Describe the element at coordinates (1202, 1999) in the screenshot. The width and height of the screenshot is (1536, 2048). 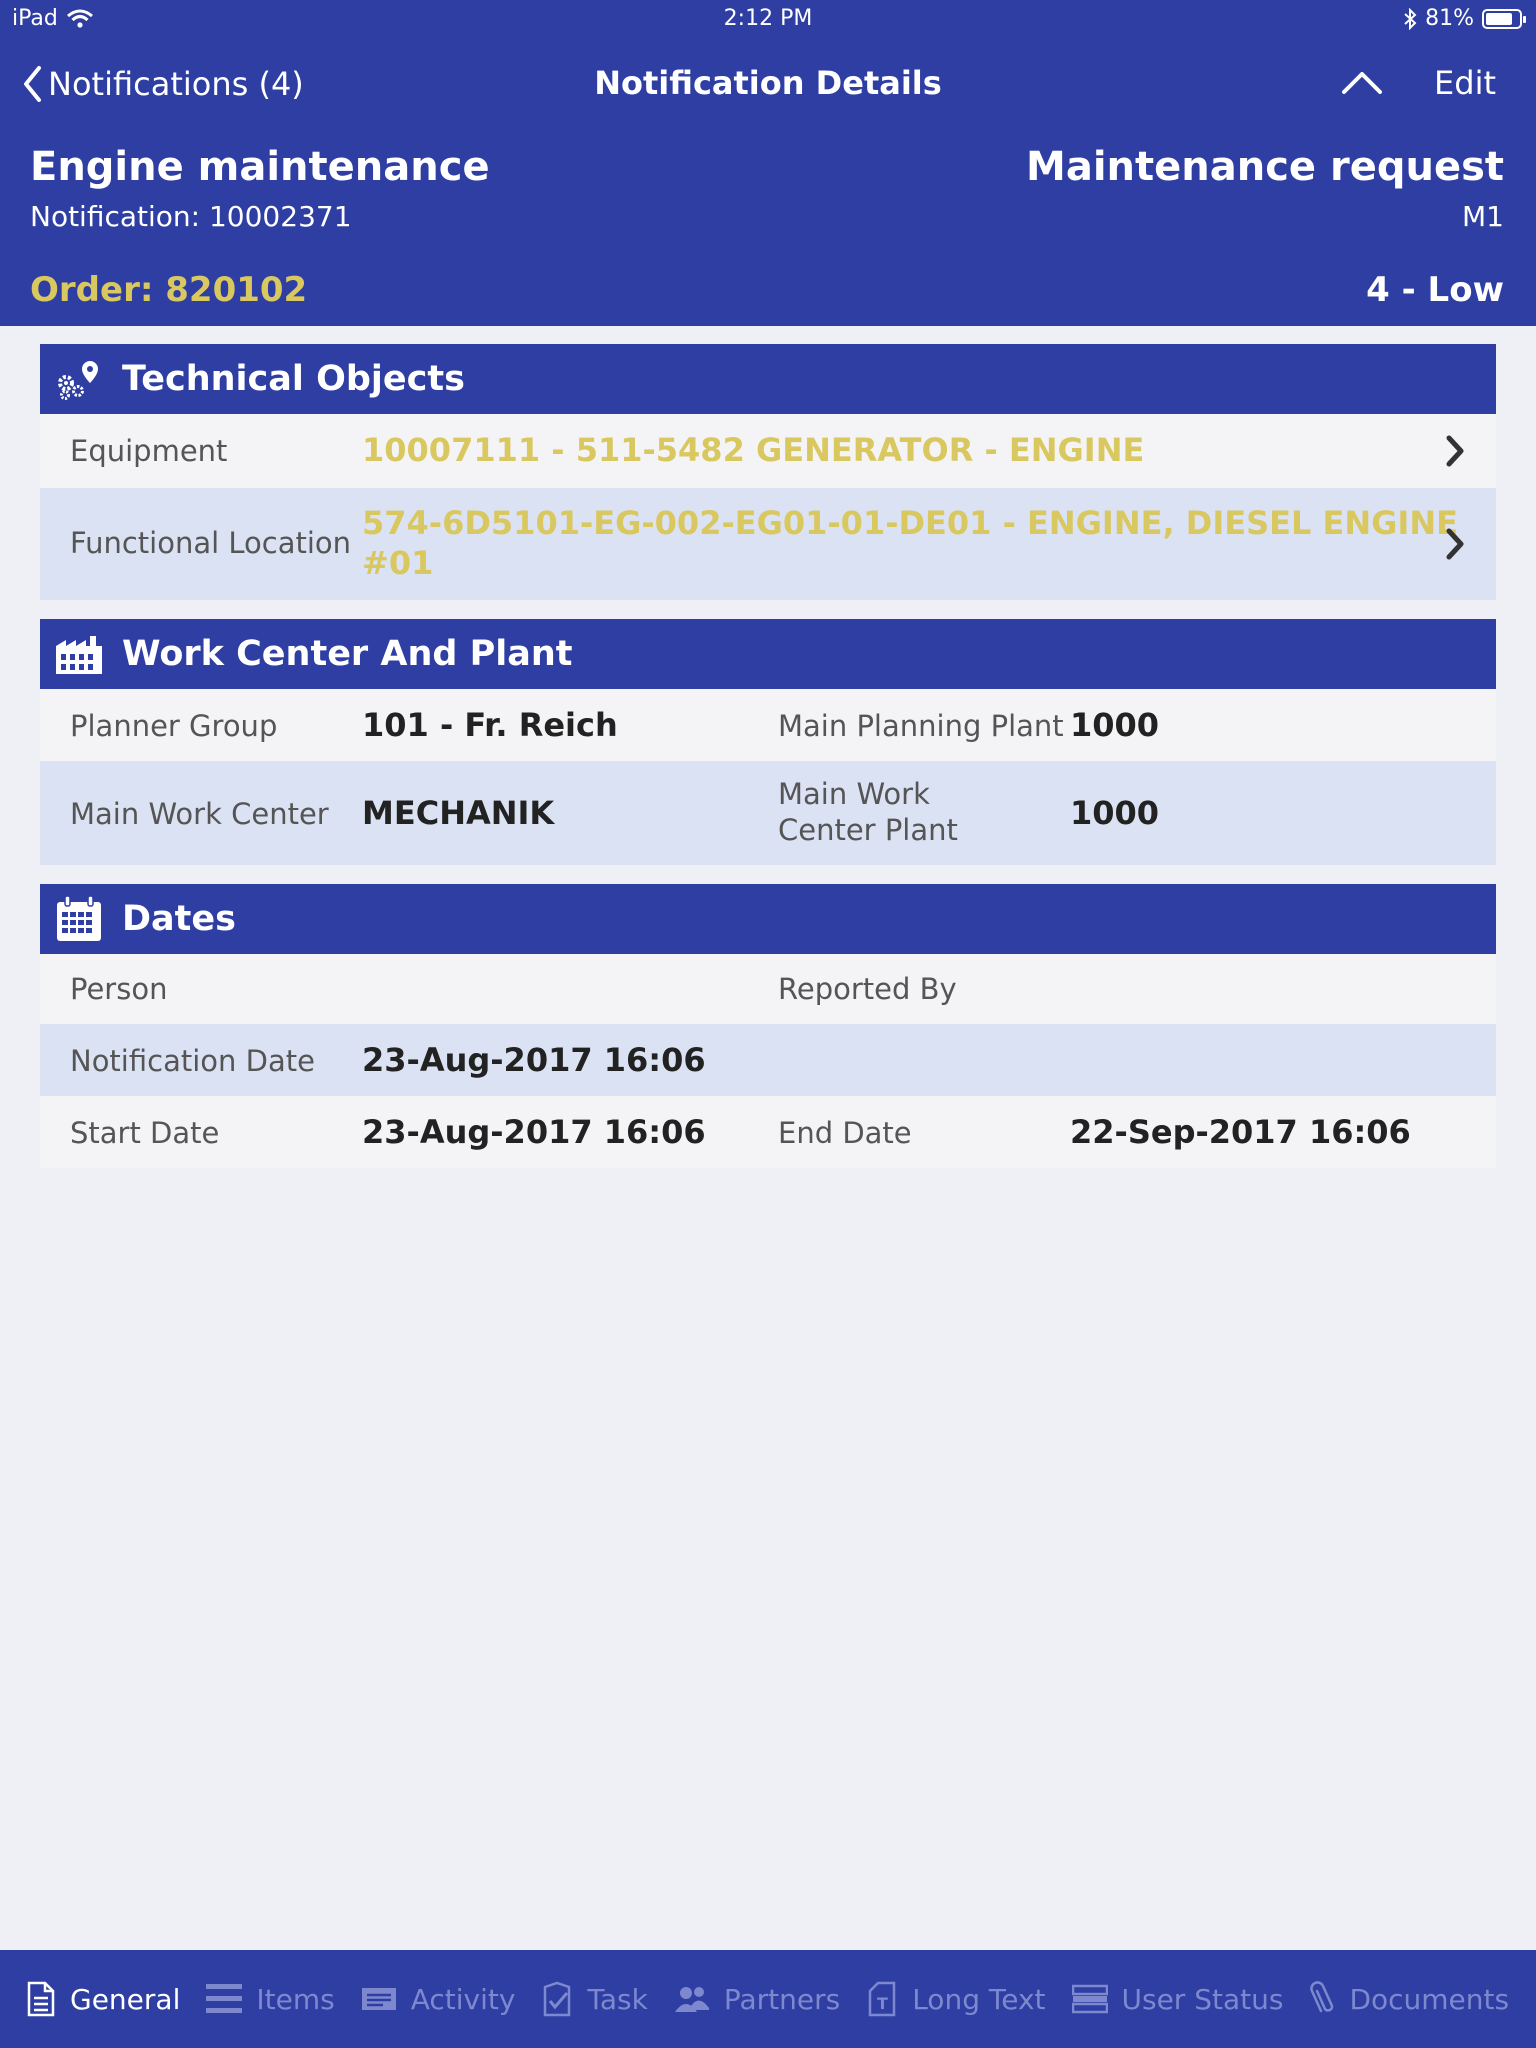
I see `tab-label: User Status` at that location.